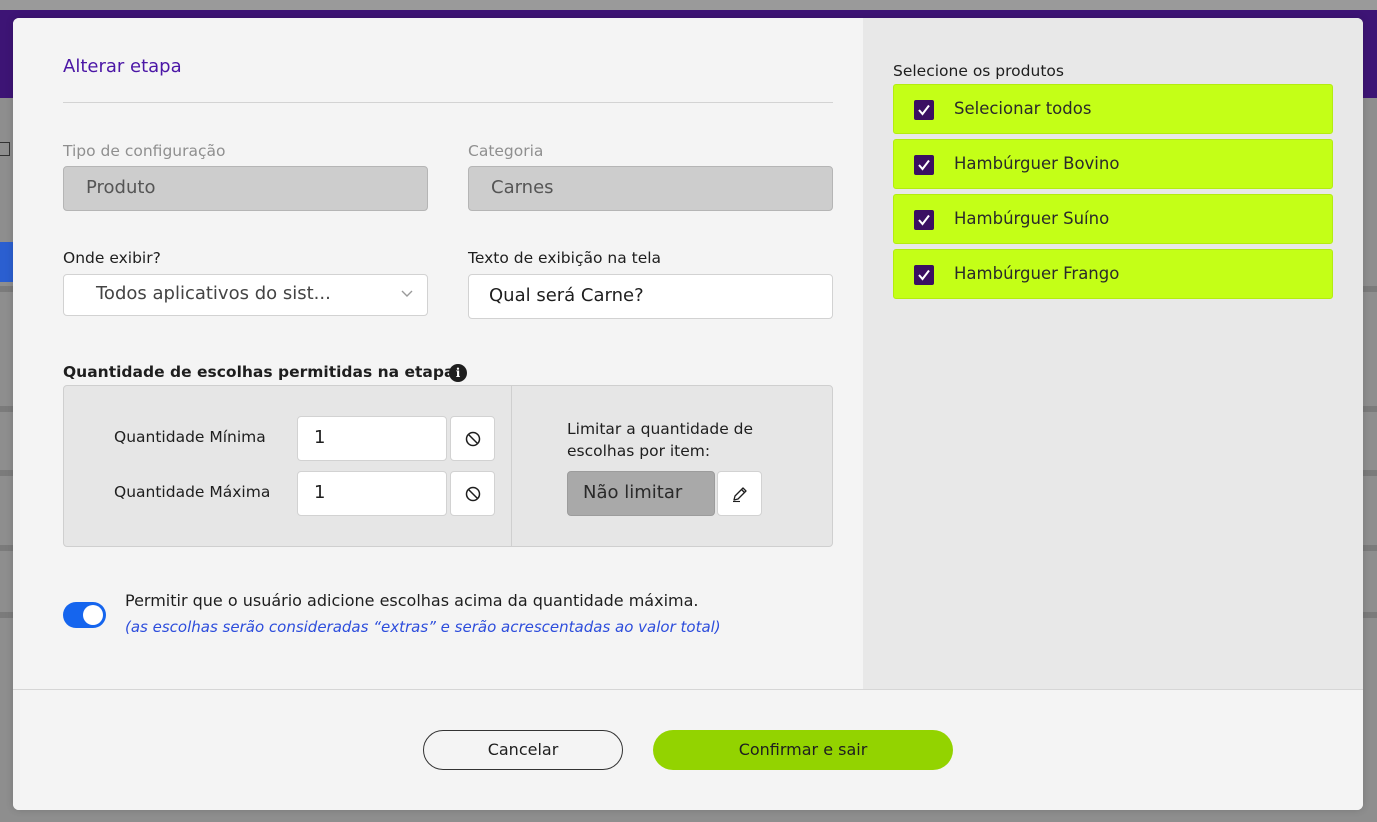  I want to click on min-quantity-input: 1, so click(372, 438).